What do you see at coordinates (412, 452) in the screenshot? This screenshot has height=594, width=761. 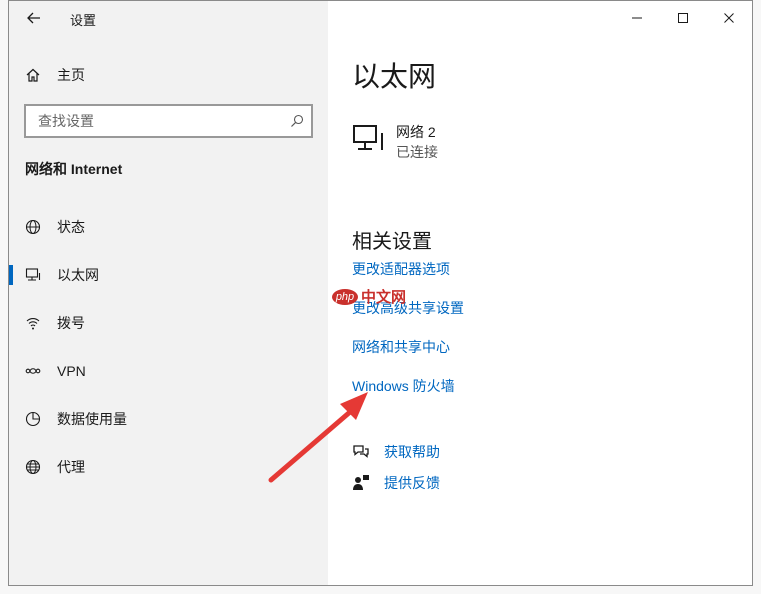 I see `get-help-label: 获取帮助` at bounding box center [412, 452].